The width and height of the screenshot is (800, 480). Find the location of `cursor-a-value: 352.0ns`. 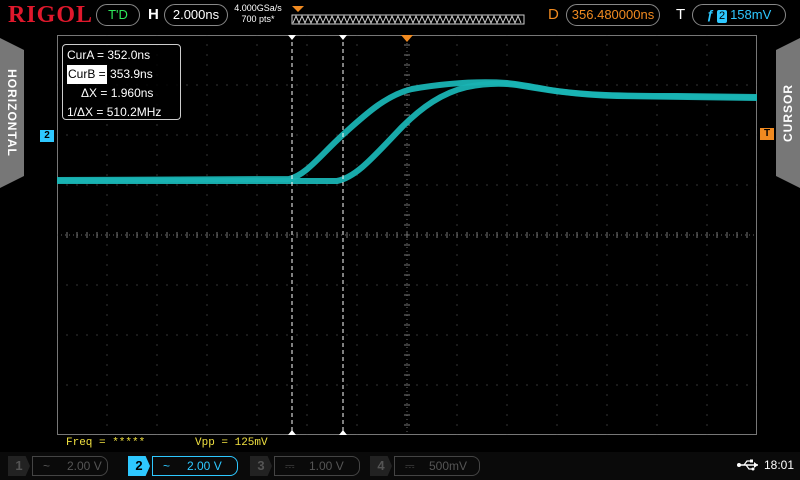

cursor-a-value: 352.0ns is located at coordinates (129, 55).